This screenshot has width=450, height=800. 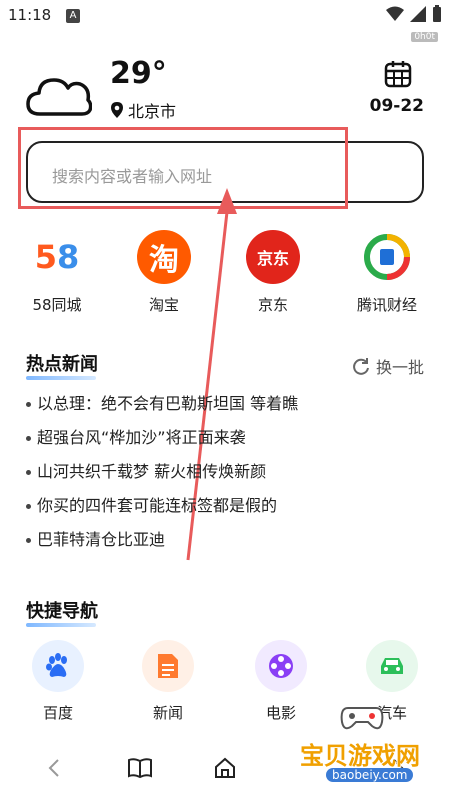 What do you see at coordinates (58, 666) in the screenshot?
I see `baidu-paw-icon` at bounding box center [58, 666].